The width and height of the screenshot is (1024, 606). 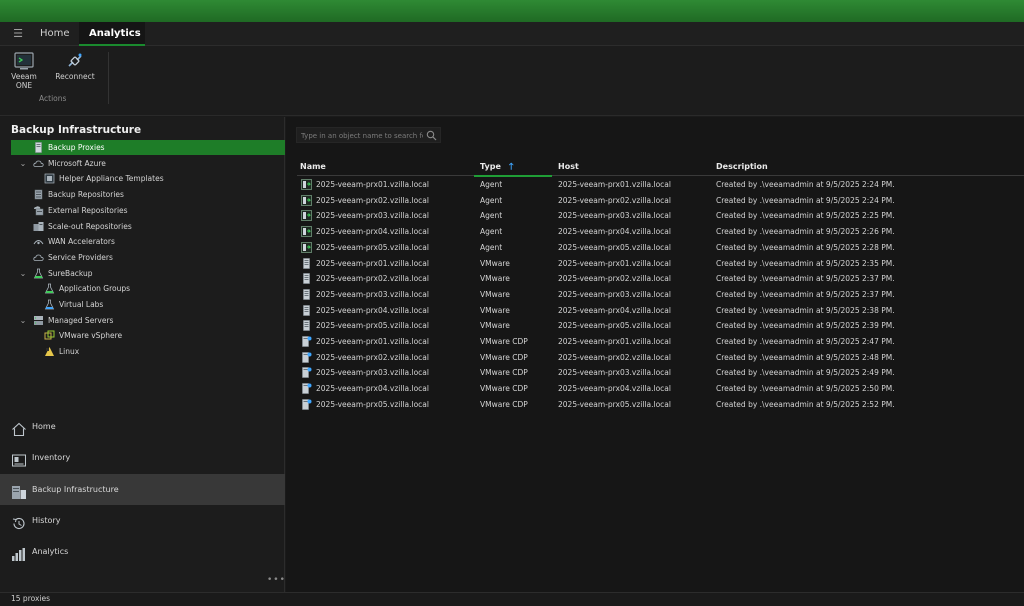 What do you see at coordinates (46, 520) in the screenshot?
I see `nav-label: History` at bounding box center [46, 520].